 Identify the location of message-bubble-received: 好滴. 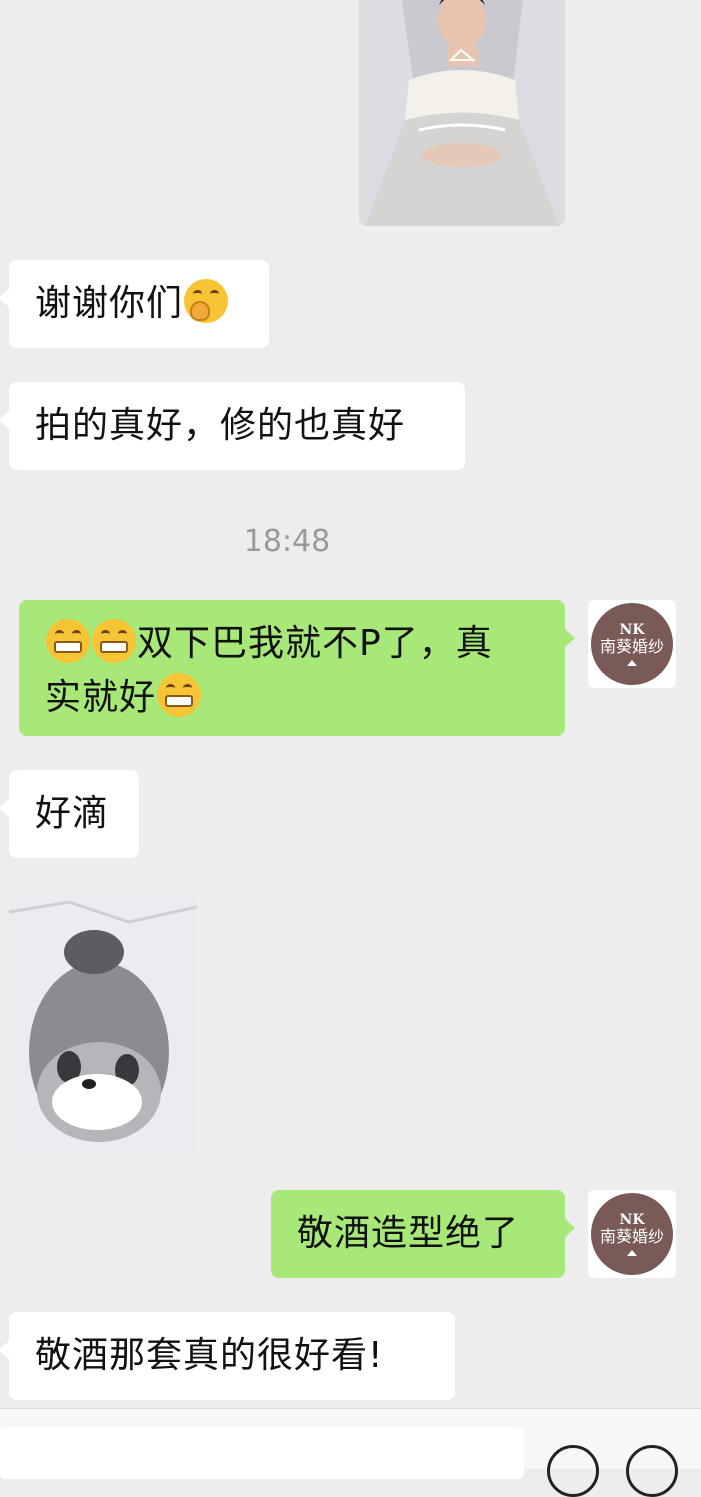
(69, 814).